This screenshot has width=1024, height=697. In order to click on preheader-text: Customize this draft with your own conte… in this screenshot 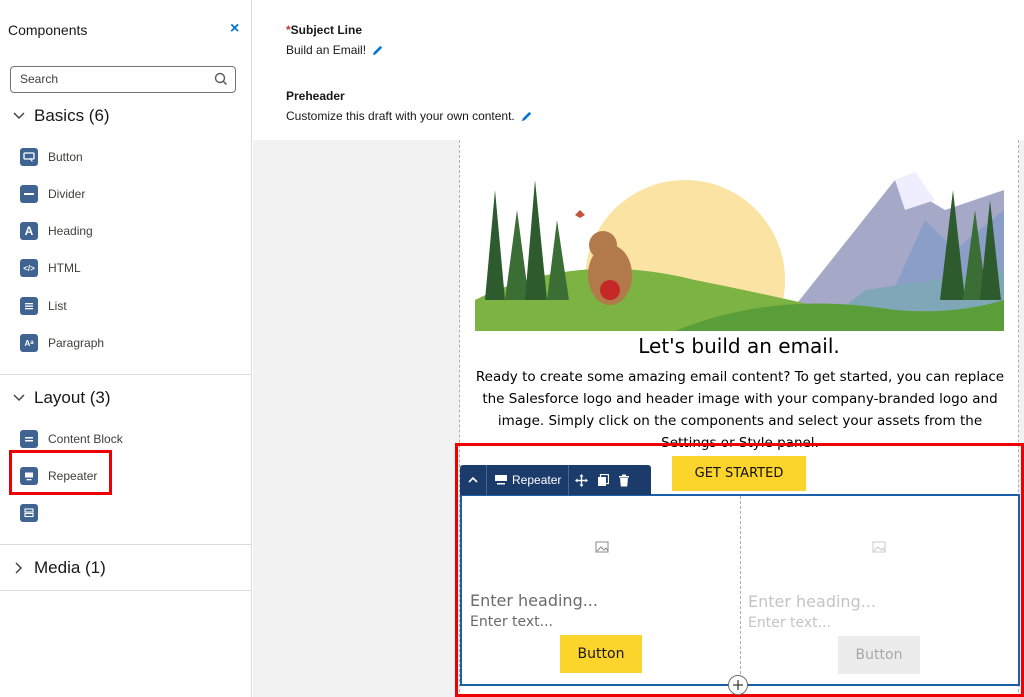, I will do `click(400, 116)`.